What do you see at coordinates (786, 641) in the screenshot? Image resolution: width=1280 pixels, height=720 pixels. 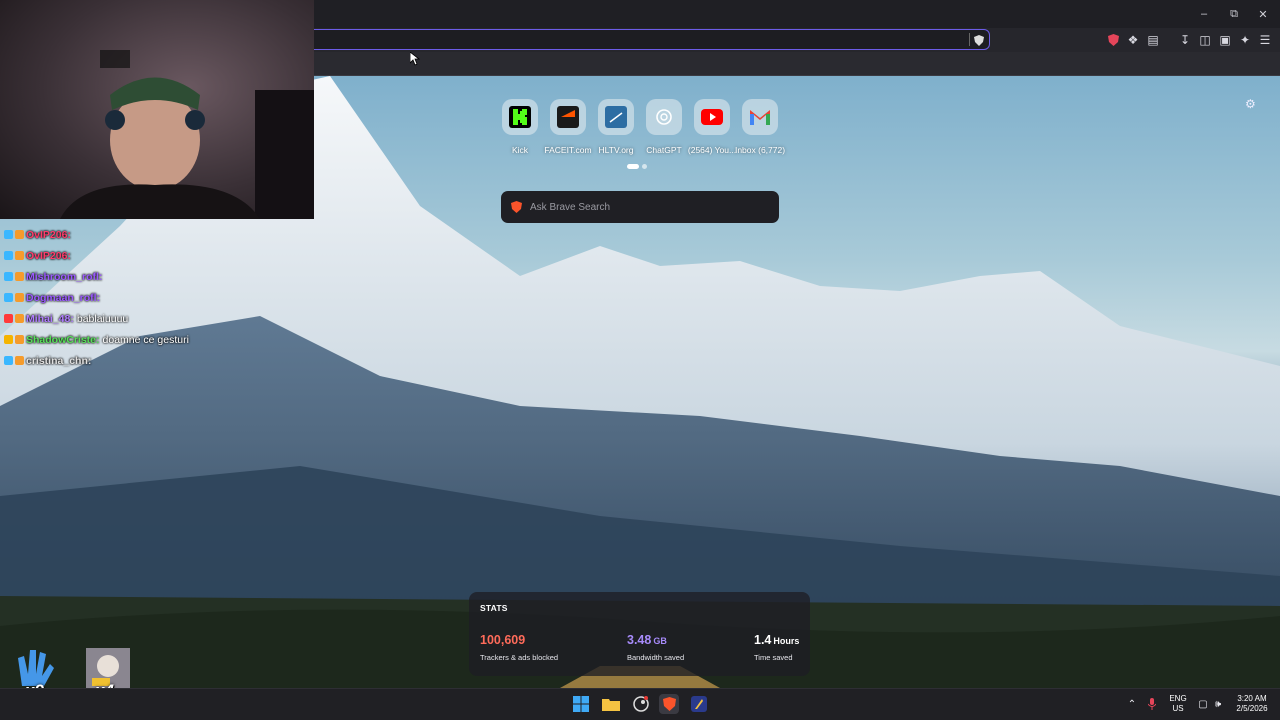 I see `time-unit: Hours` at bounding box center [786, 641].